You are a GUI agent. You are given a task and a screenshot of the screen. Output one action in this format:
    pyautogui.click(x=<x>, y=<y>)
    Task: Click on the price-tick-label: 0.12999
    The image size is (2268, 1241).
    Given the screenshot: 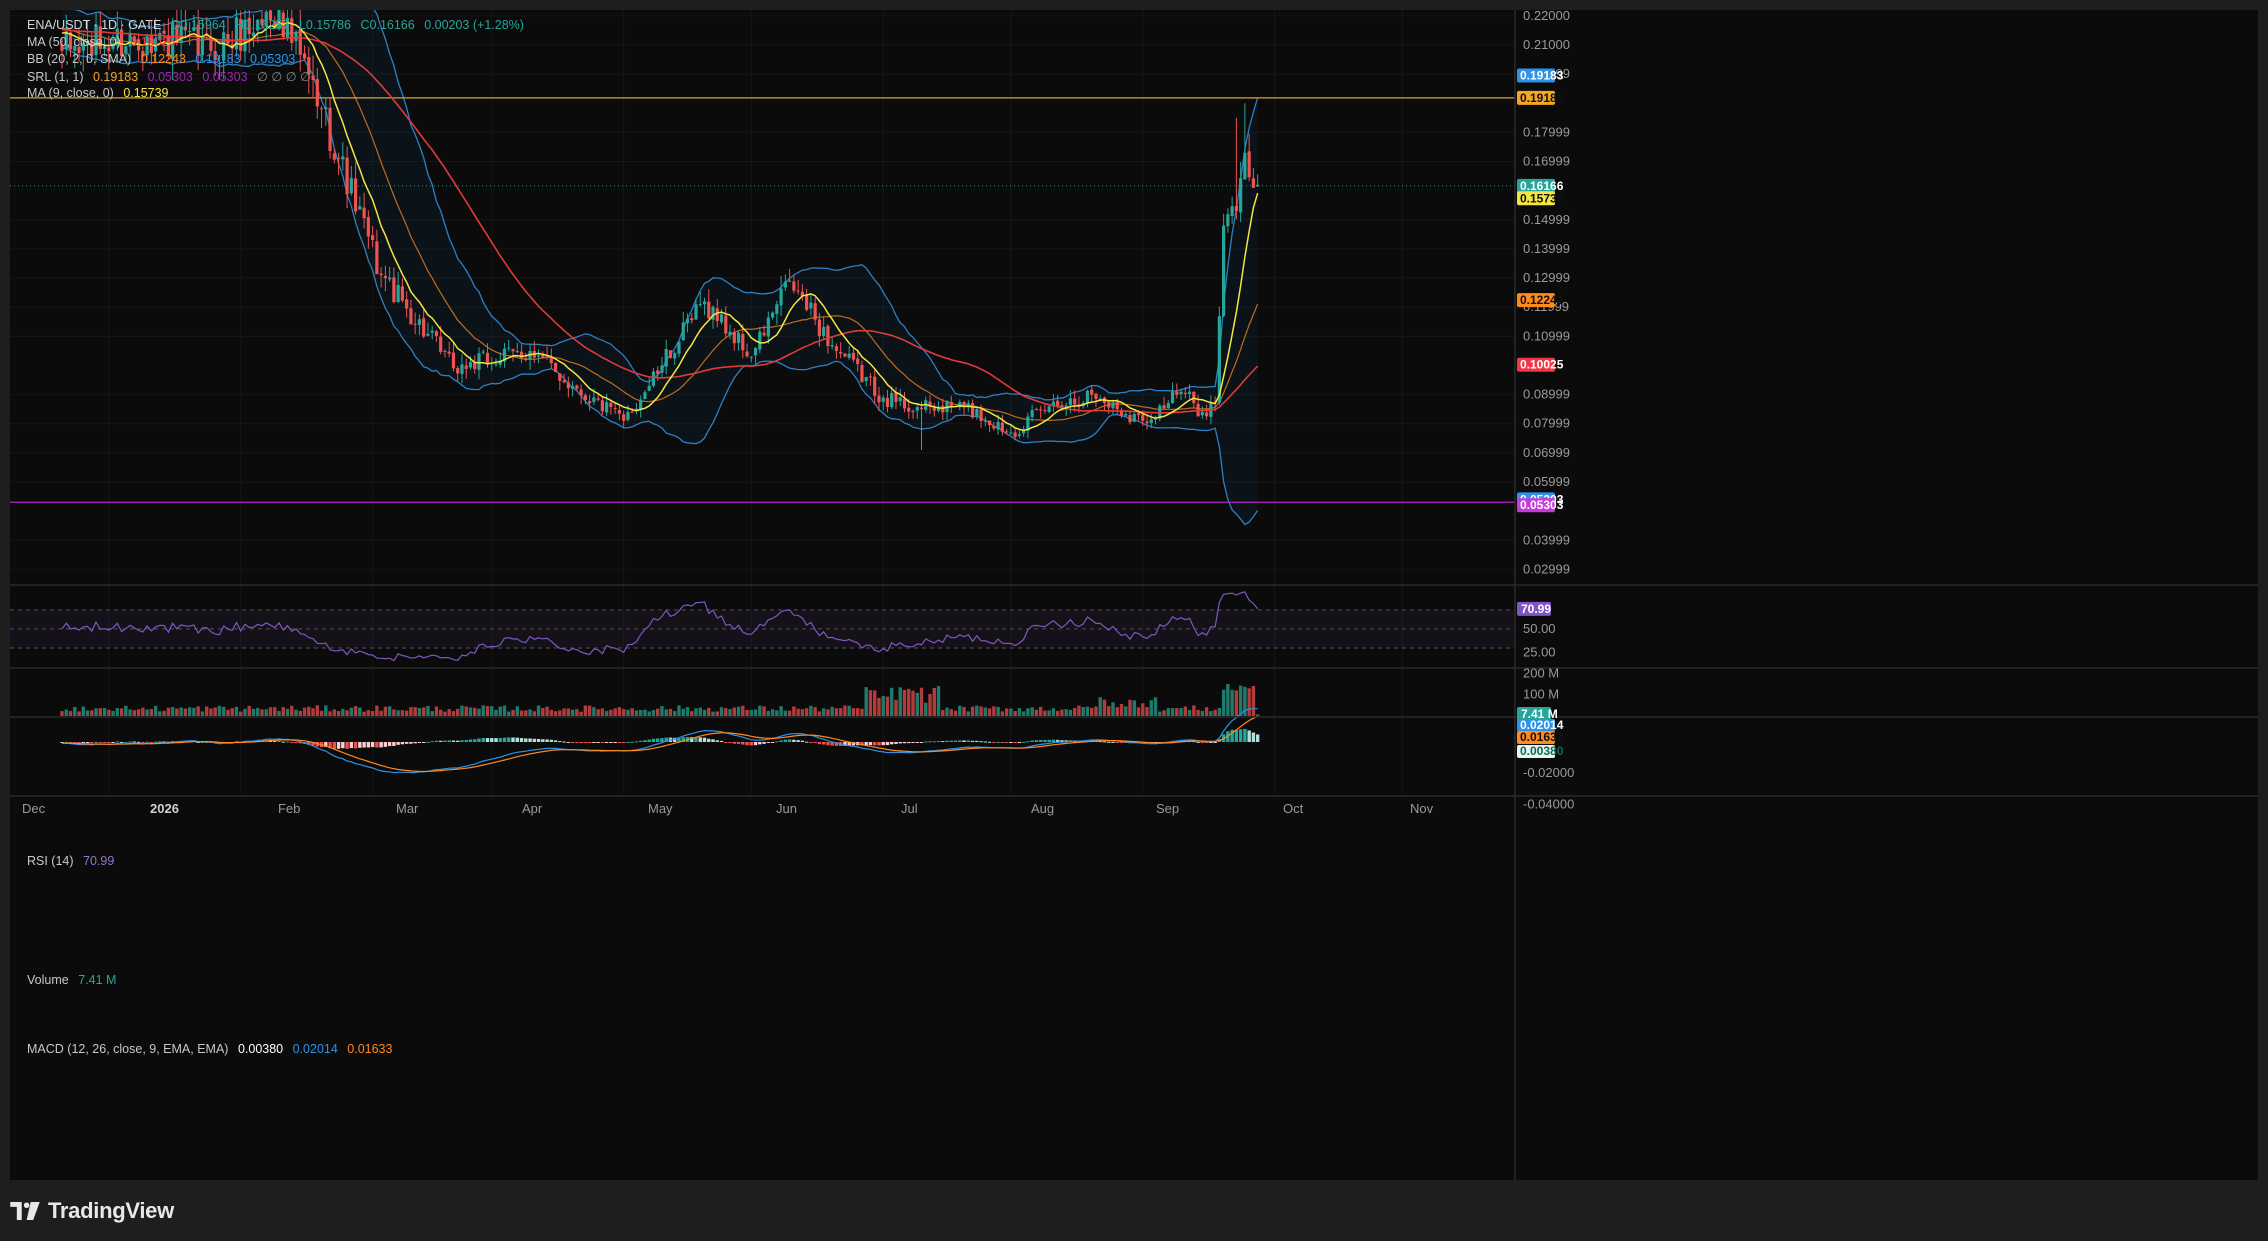 What is the action you would take?
    pyautogui.click(x=1546, y=277)
    